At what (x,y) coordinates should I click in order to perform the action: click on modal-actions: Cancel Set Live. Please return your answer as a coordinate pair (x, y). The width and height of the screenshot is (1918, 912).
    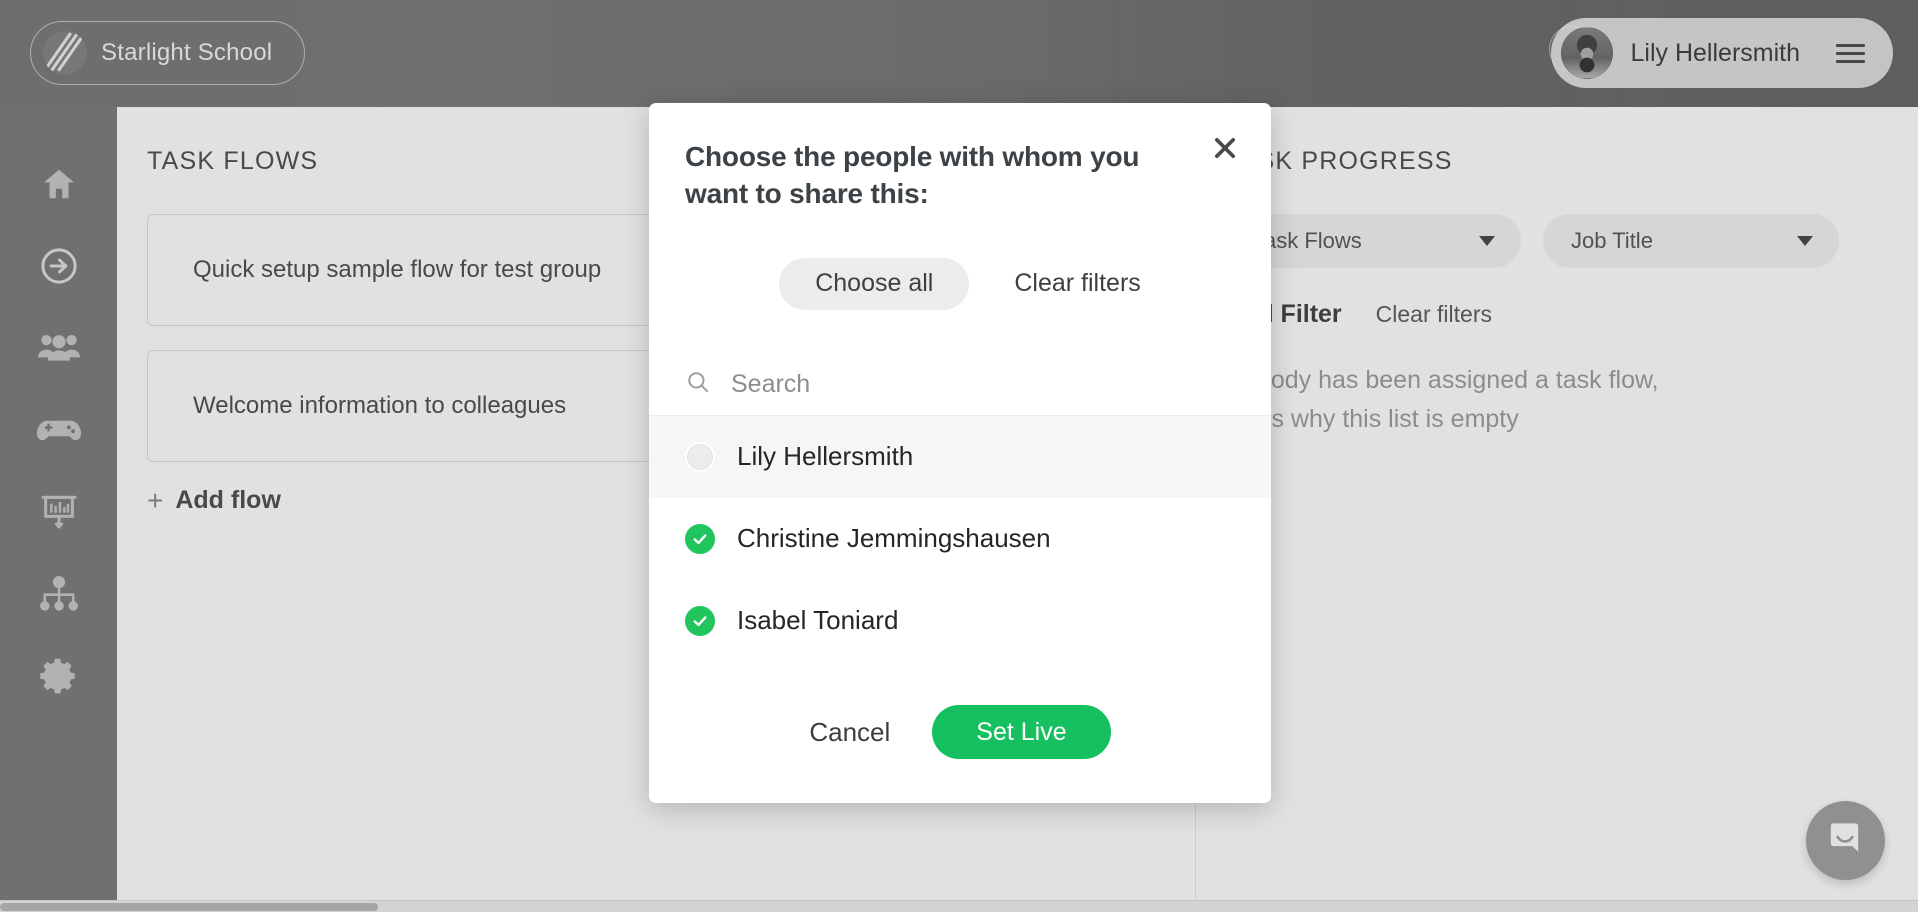
    Looking at the image, I should click on (960, 754).